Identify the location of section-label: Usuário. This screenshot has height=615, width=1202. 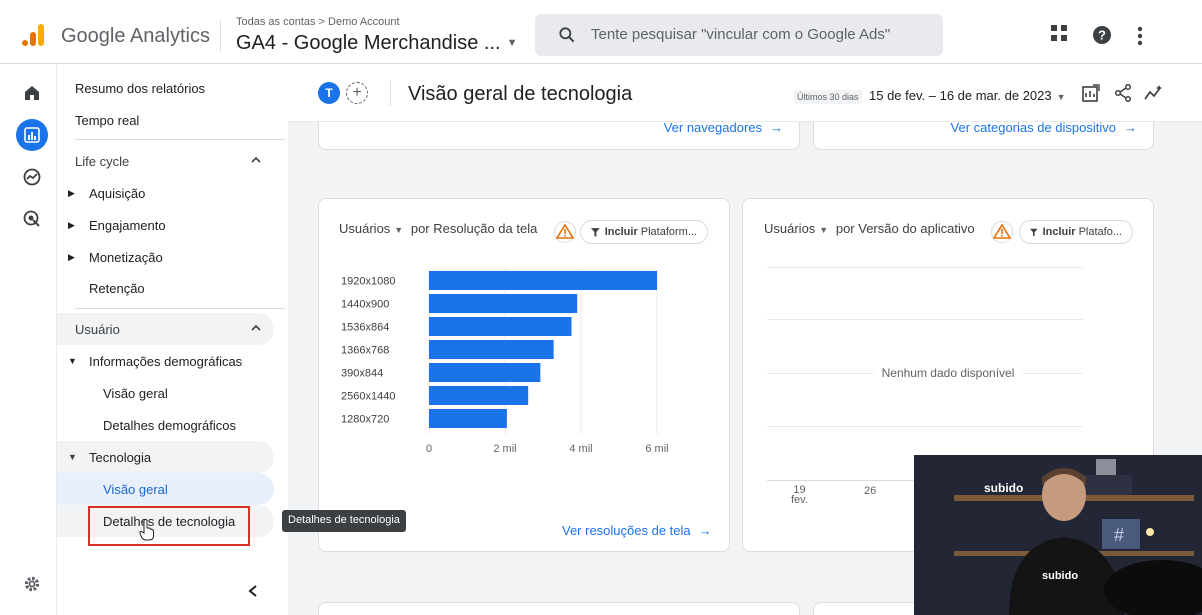
(97, 329).